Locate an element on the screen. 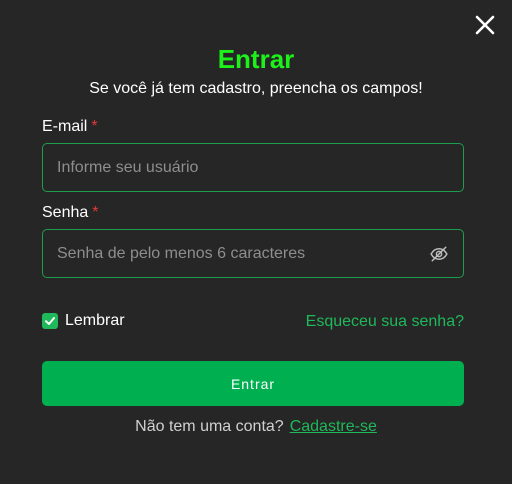 The height and width of the screenshot is (484, 512). check-icon is located at coordinates (50, 321).